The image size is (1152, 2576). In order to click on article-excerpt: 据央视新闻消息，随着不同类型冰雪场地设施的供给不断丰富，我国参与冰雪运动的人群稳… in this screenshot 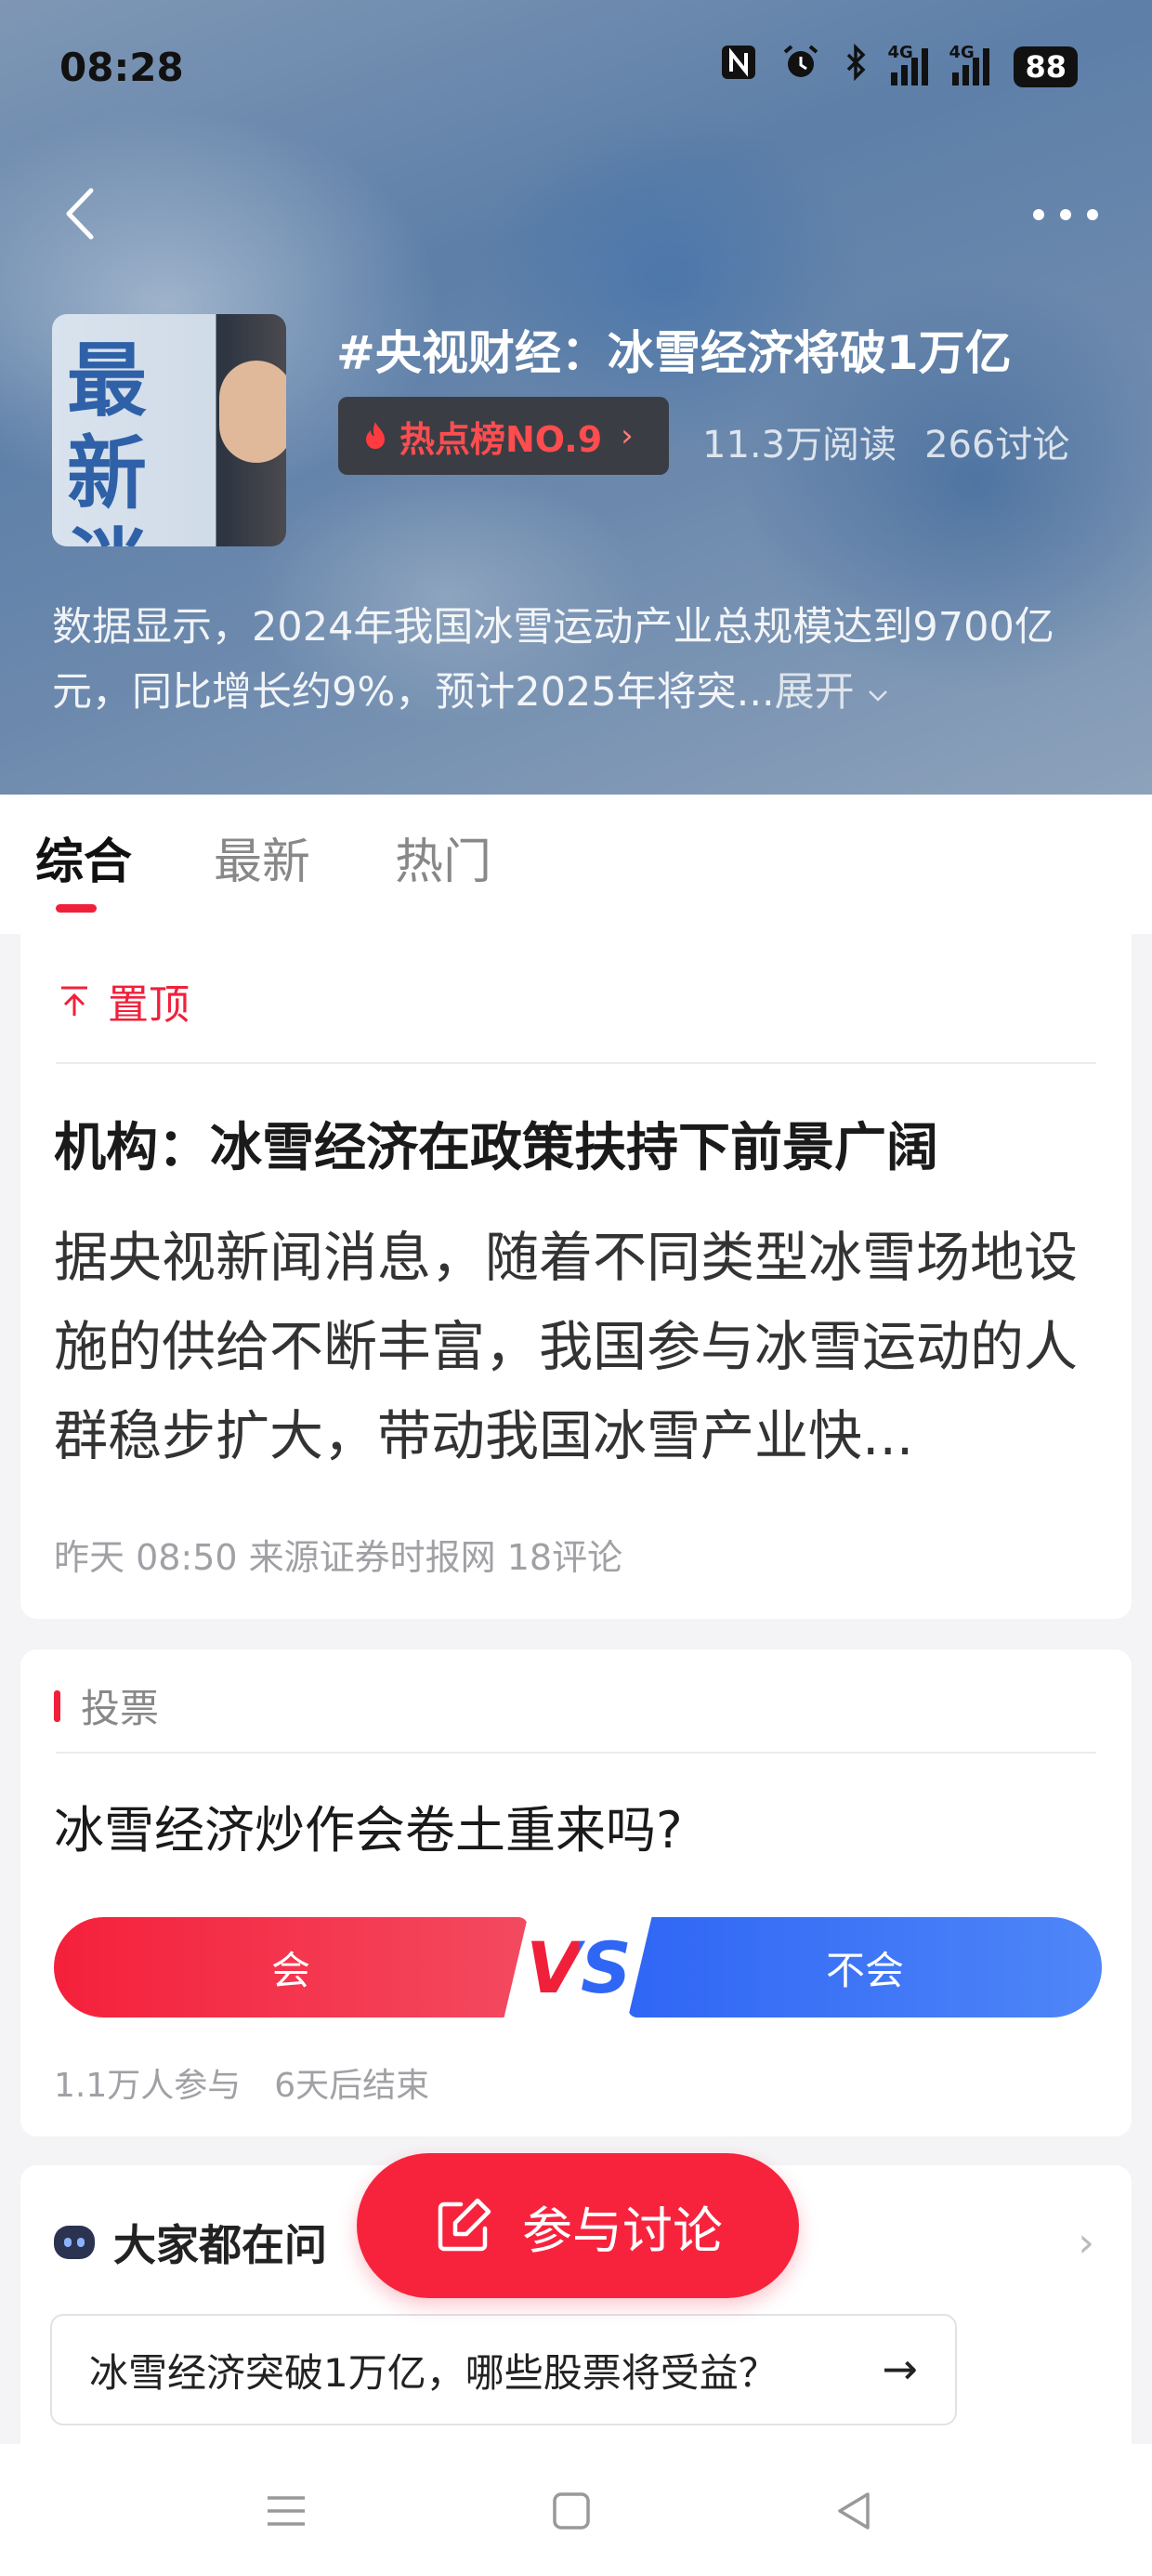, I will do `click(566, 1346)`.